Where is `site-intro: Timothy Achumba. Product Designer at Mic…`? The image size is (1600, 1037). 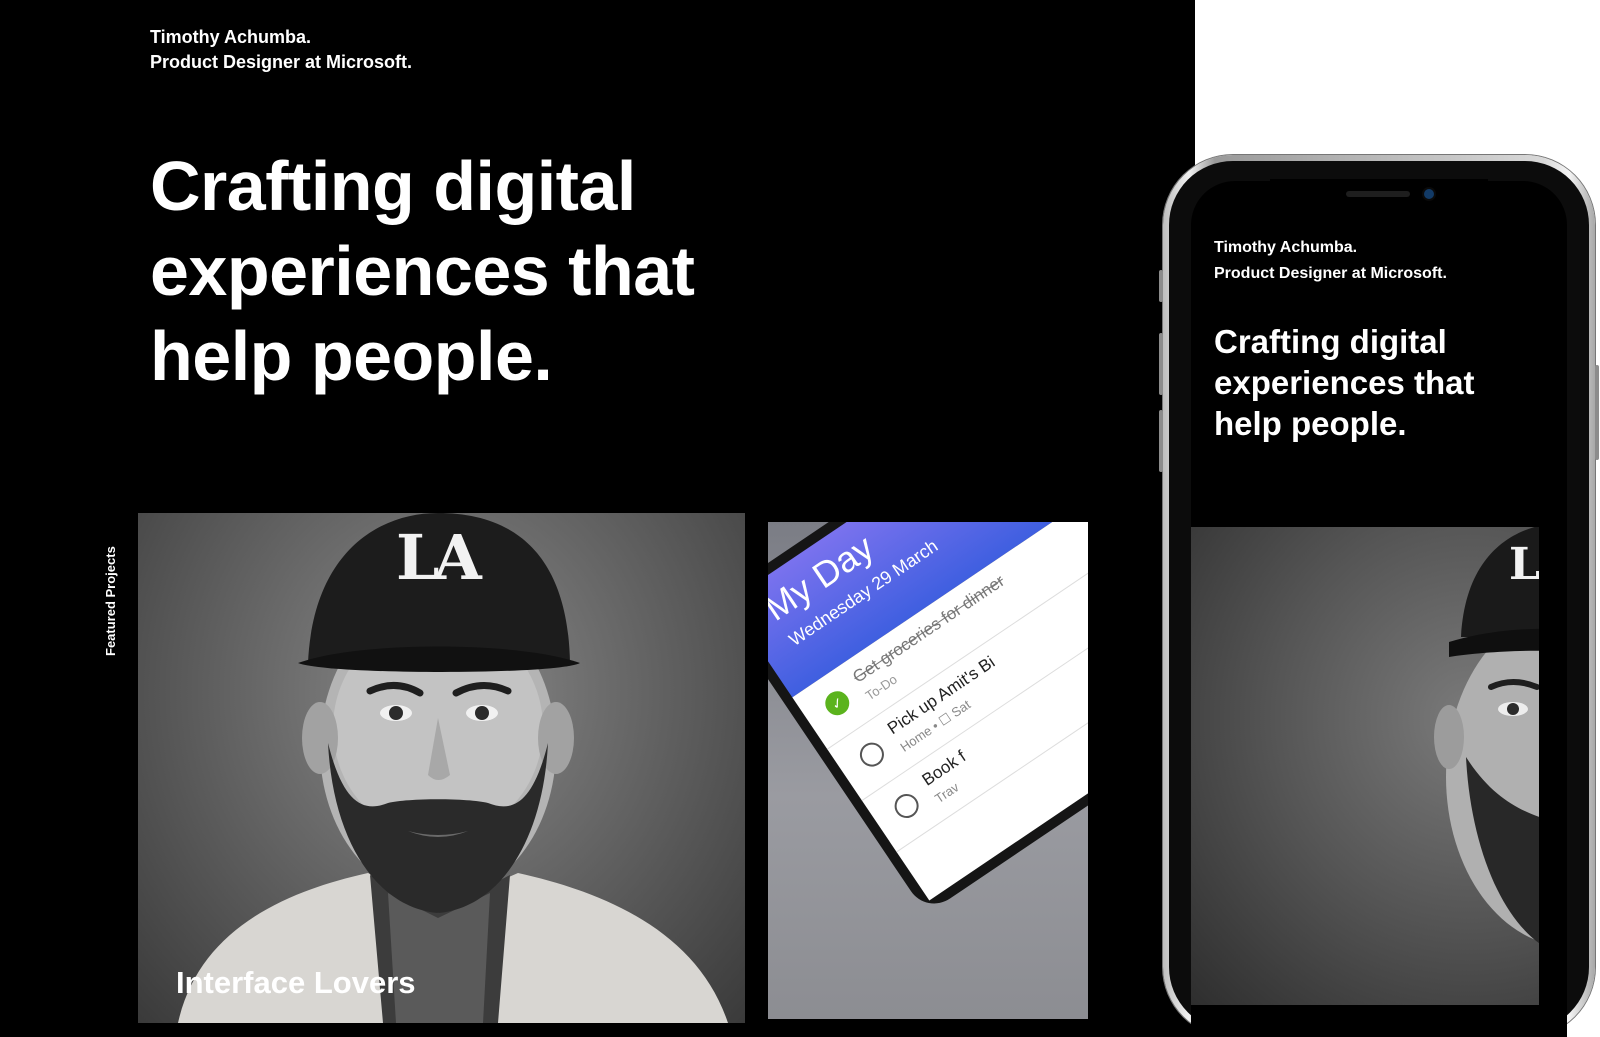 site-intro: Timothy Achumba. Product Designer at Mic… is located at coordinates (281, 50).